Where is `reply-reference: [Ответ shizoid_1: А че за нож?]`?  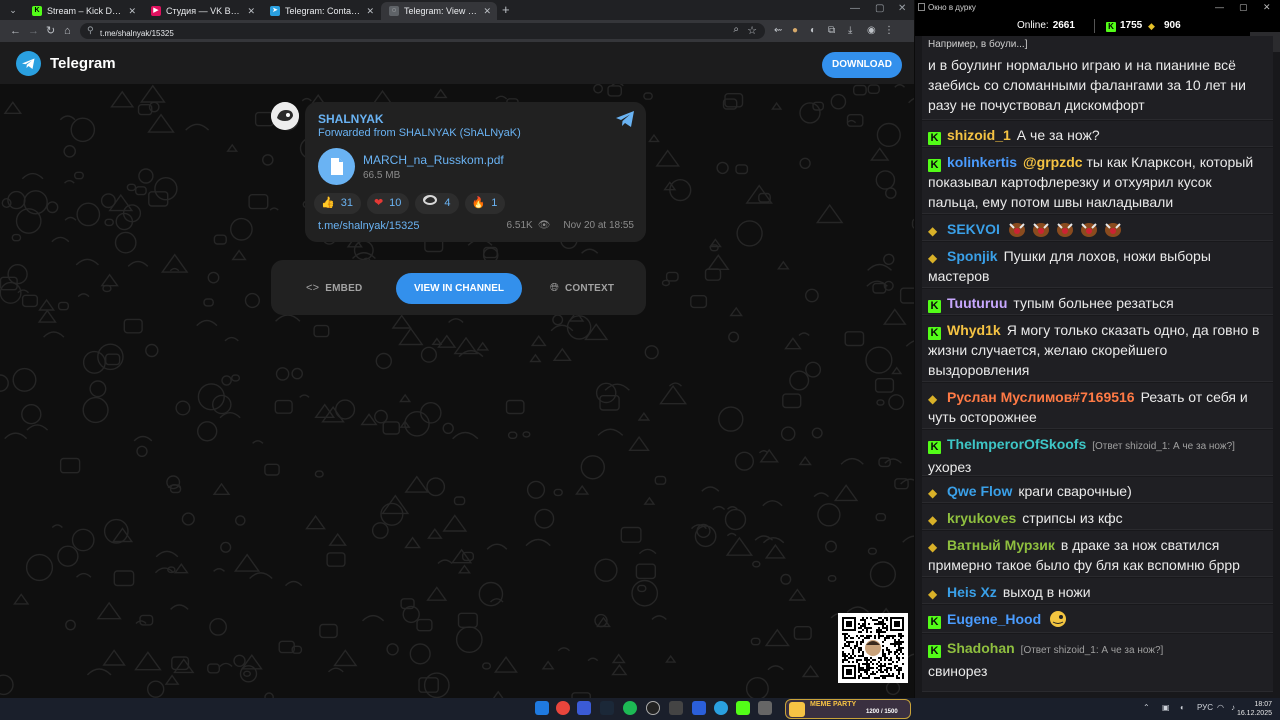
reply-reference: [Ответ shizoid_1: А че за нож?] is located at coordinates (1092, 650).